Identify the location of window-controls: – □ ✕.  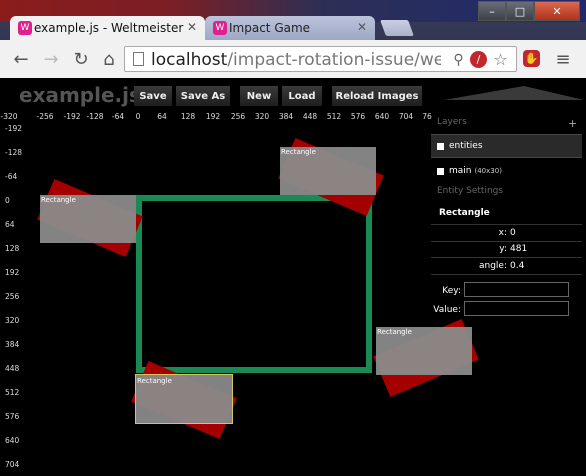
(529, 11).